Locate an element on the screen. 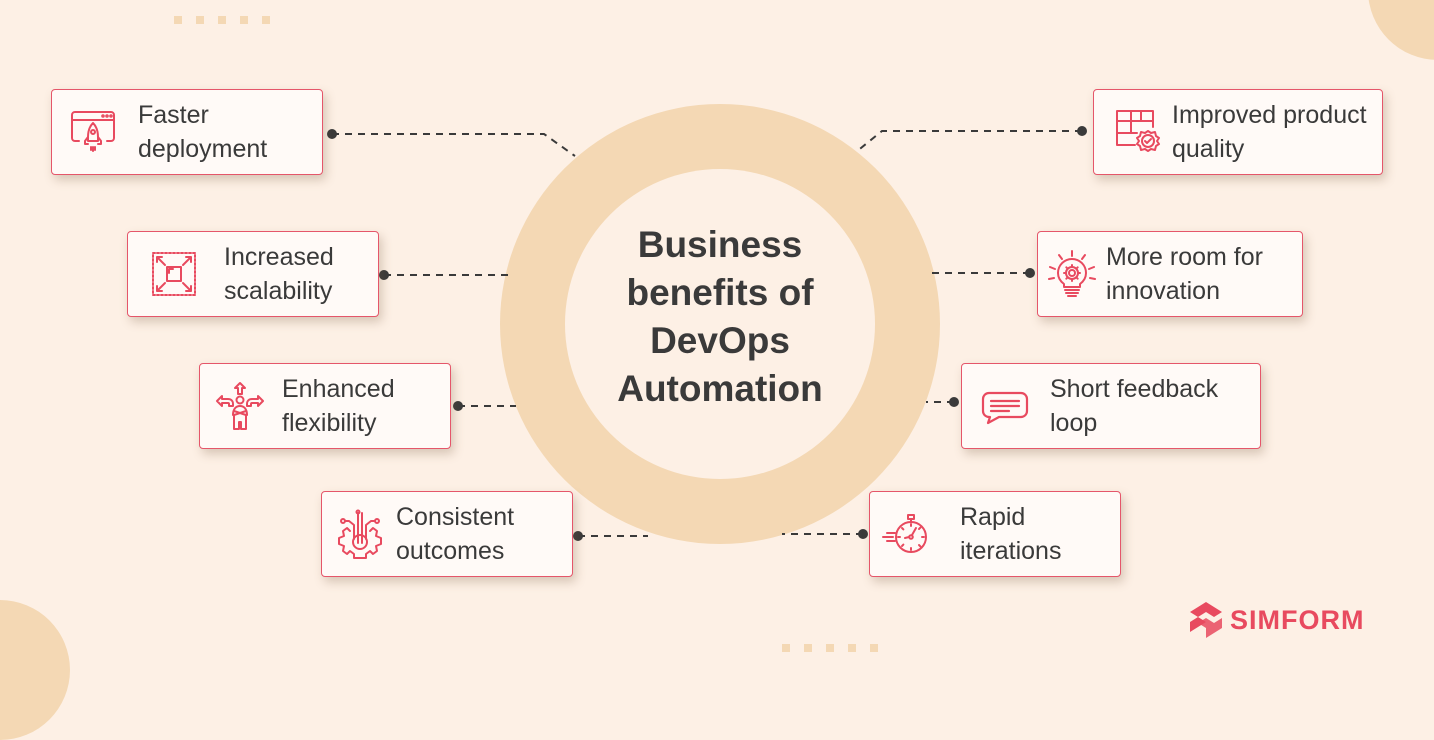  benefit-card-short-feedback: Short feedback loop is located at coordinates (1111, 406).